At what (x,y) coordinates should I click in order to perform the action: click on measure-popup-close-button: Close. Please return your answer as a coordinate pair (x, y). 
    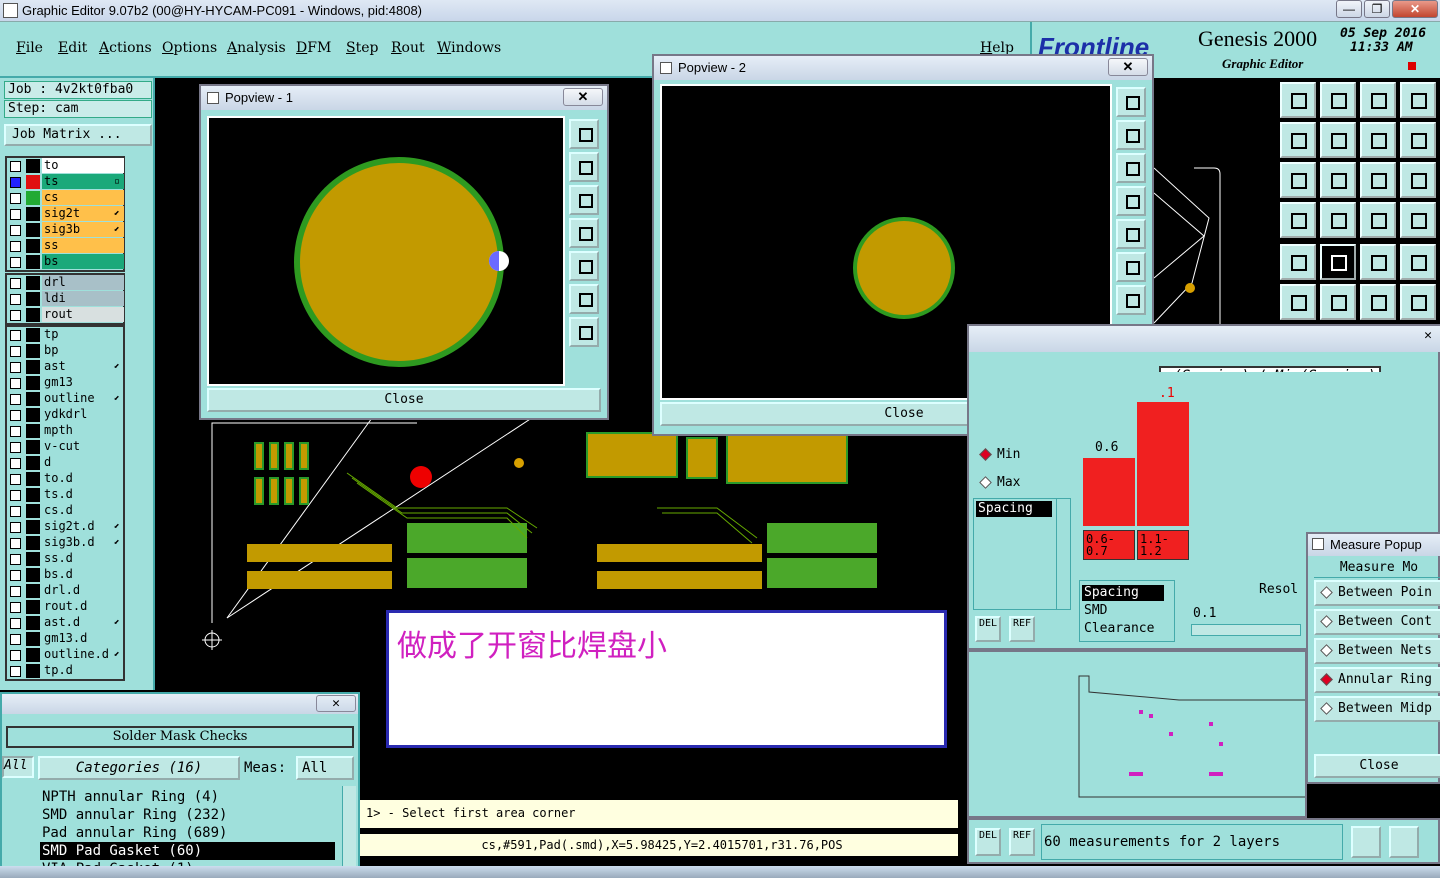
    Looking at the image, I should click on (1377, 766).